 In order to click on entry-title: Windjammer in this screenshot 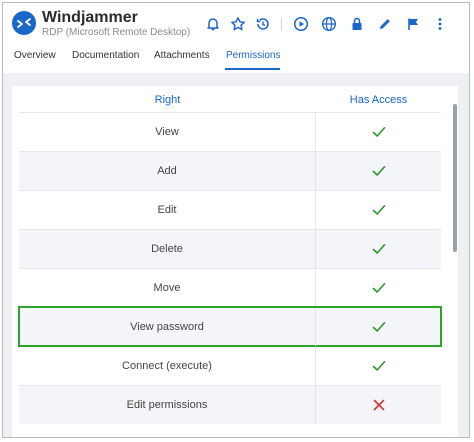, I will do `click(90, 17)`.